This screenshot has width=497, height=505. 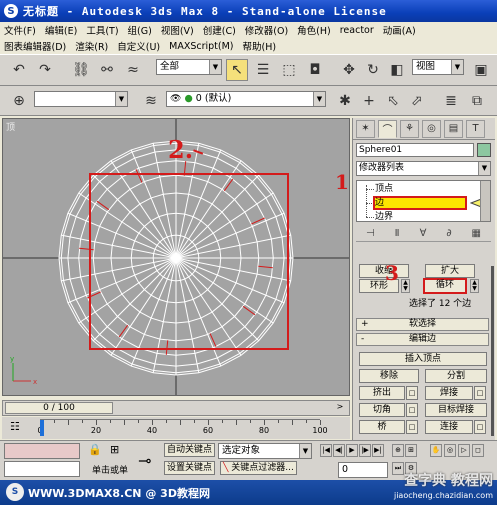 What do you see at coordinates (219, 30) in the screenshot?
I see `menu-create: 创建(C)` at bounding box center [219, 30].